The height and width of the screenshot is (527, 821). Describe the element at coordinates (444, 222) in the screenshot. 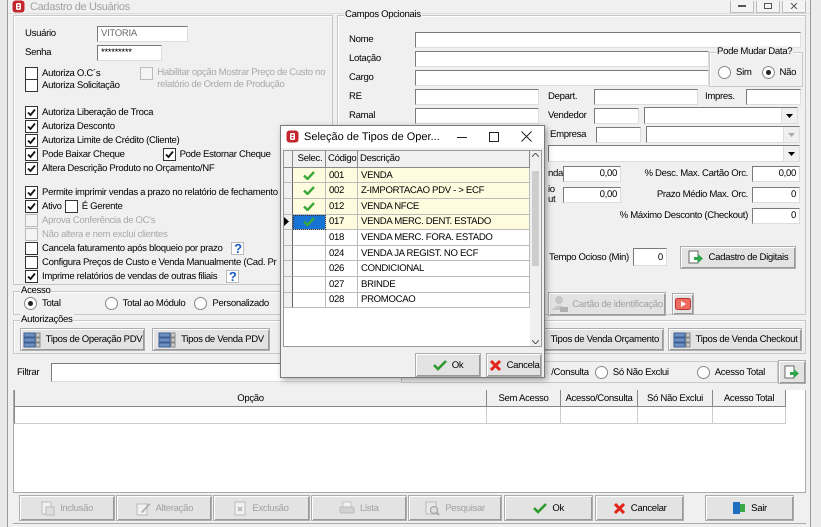

I see `table-cell: VENDA MERC. DENT. ESTADO` at that location.